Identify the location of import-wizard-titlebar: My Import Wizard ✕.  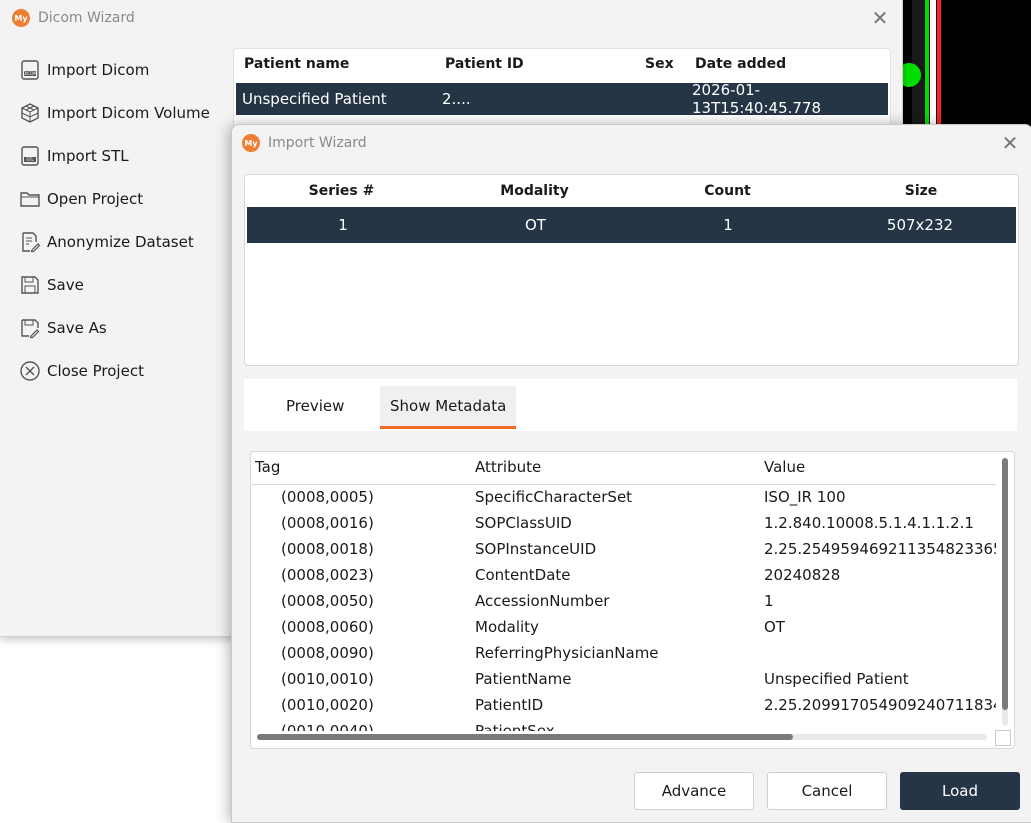
(631, 143).